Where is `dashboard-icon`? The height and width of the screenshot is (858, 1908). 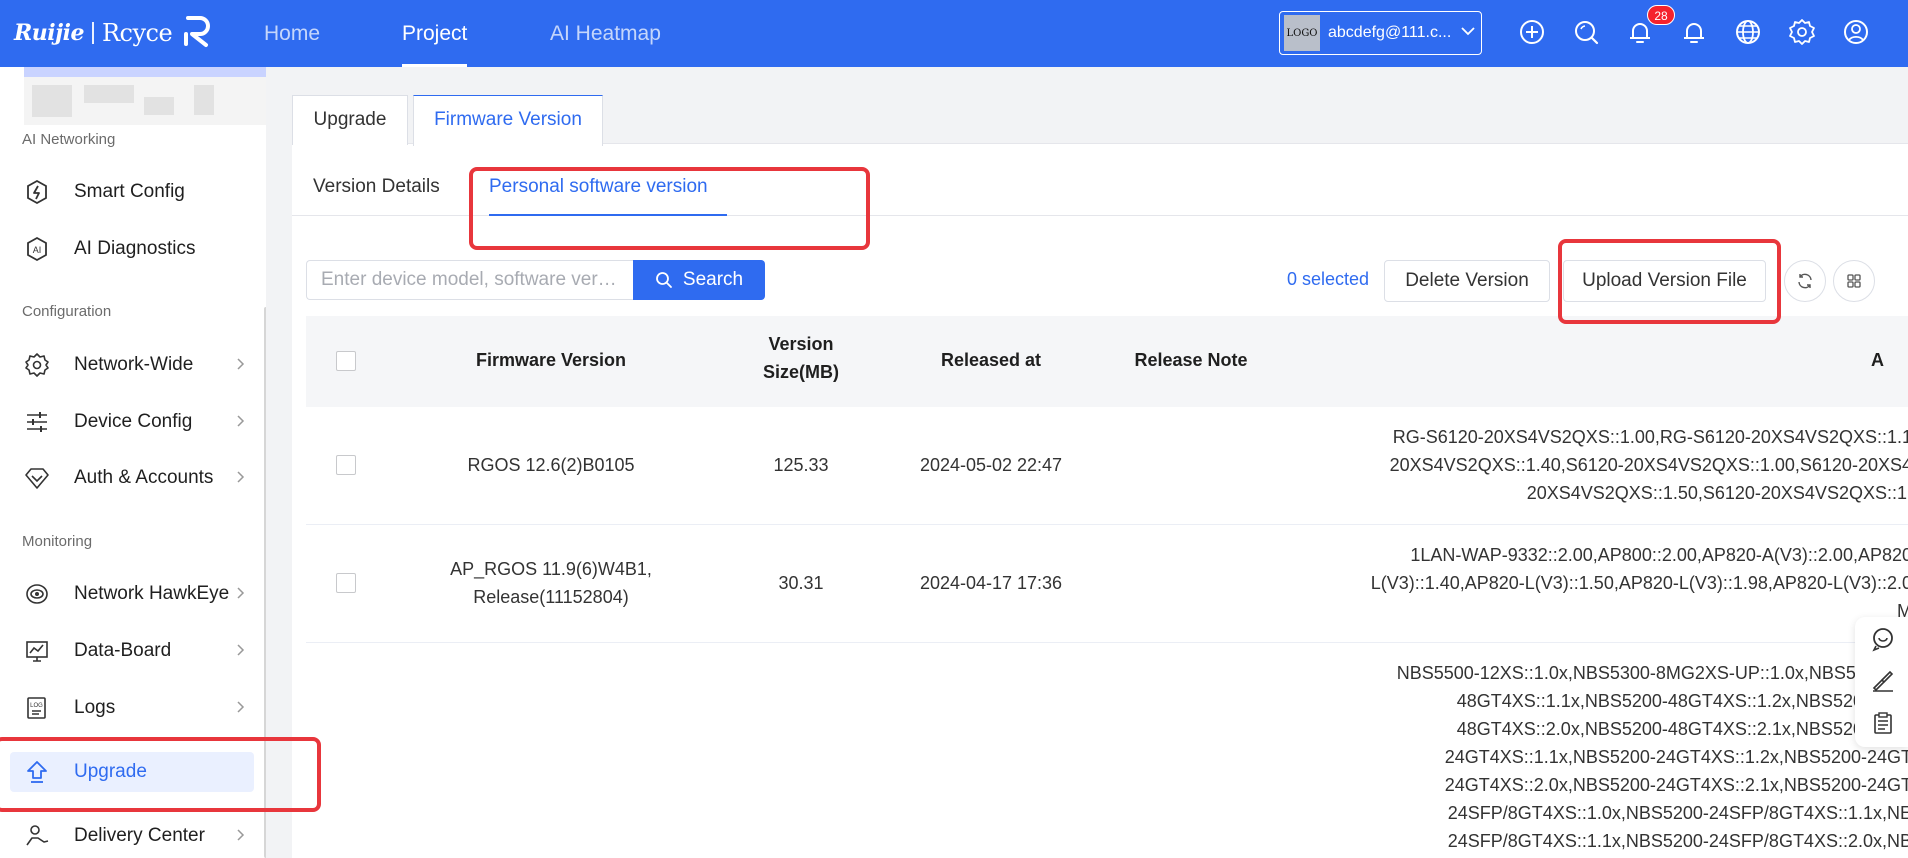
dashboard-icon is located at coordinates (37, 651).